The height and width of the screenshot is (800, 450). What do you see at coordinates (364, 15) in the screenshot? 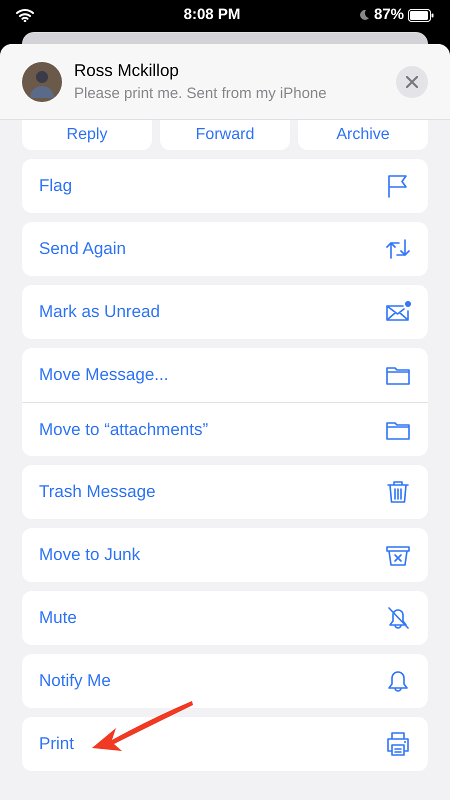
I see `moon-icon` at bounding box center [364, 15].